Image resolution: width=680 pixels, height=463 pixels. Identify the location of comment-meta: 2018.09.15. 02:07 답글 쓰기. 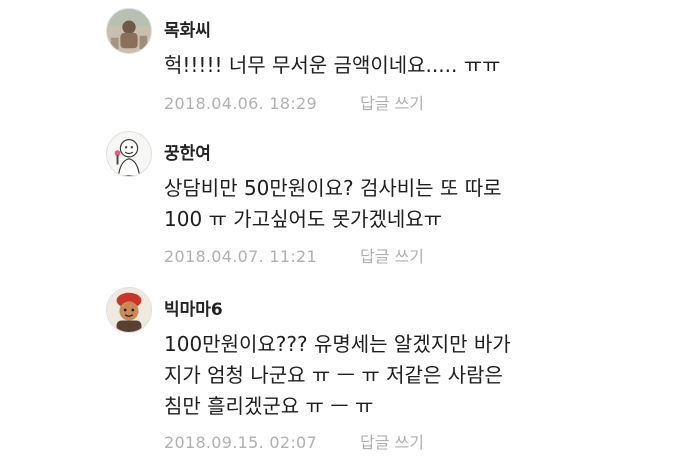
(294, 441).